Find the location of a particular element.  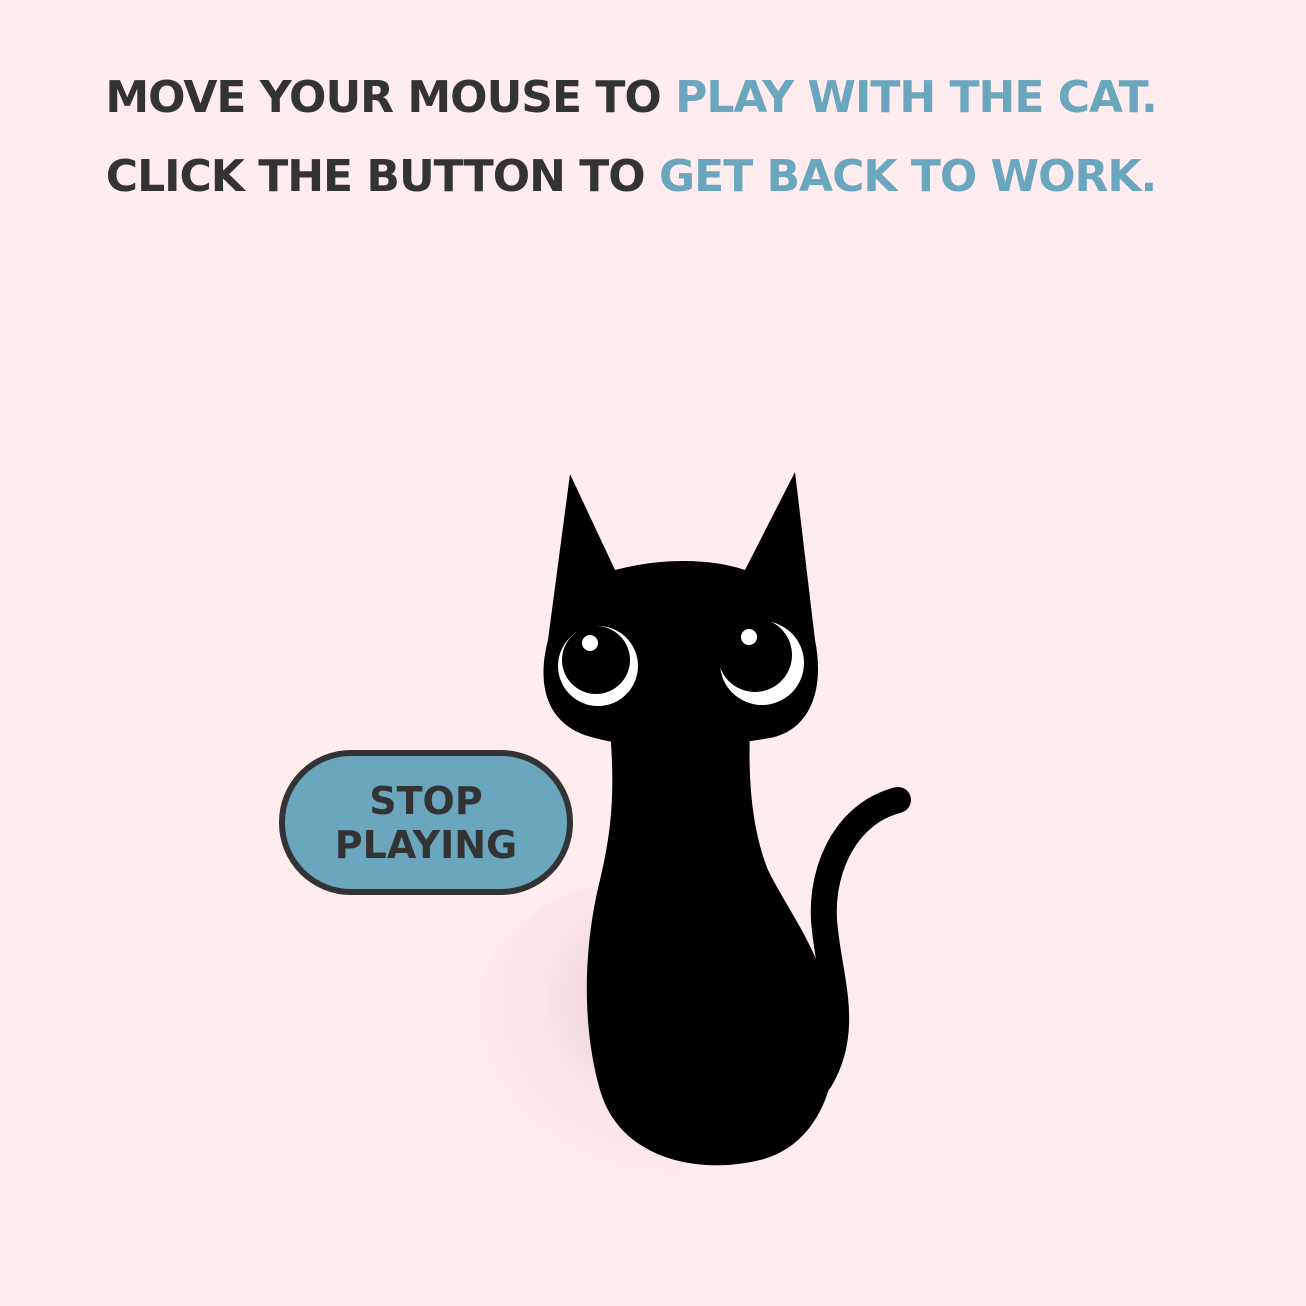

stop-playing-button: Stop Playing is located at coordinates (426, 822).